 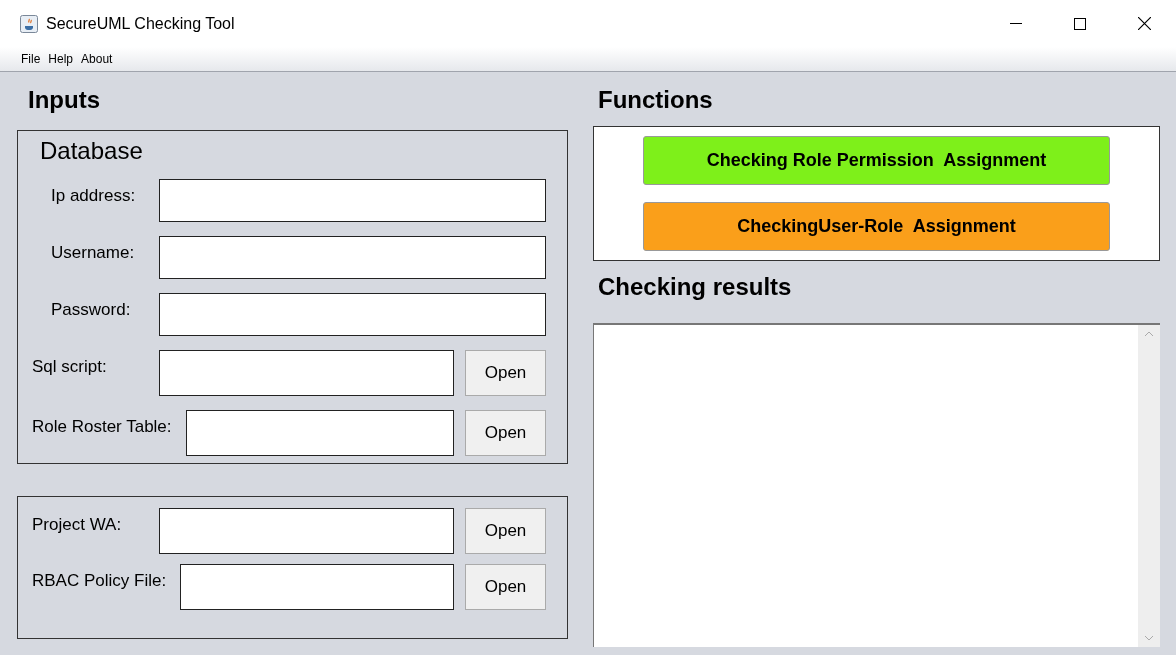 What do you see at coordinates (69, 367) in the screenshot?
I see `field-label: Sql script:` at bounding box center [69, 367].